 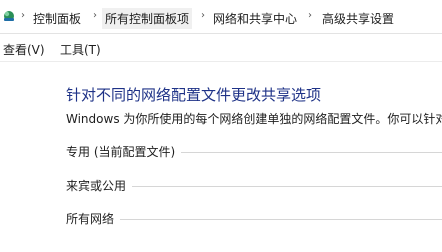 What do you see at coordinates (90, 218) in the screenshot?
I see `section-label: 所有网络` at bounding box center [90, 218].